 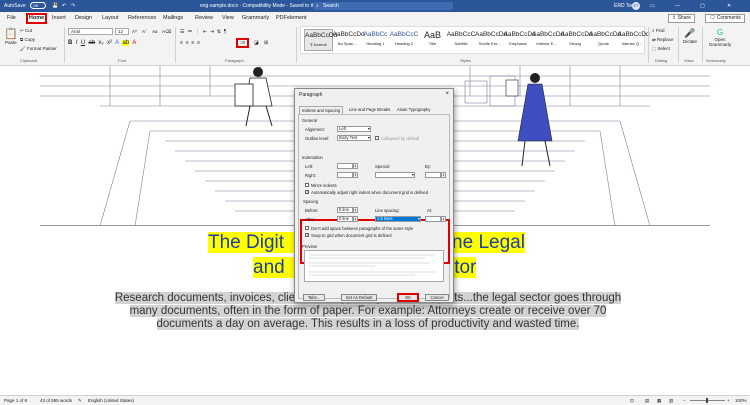 I want to click on align-left-icon: ≡, so click(x=181, y=43).